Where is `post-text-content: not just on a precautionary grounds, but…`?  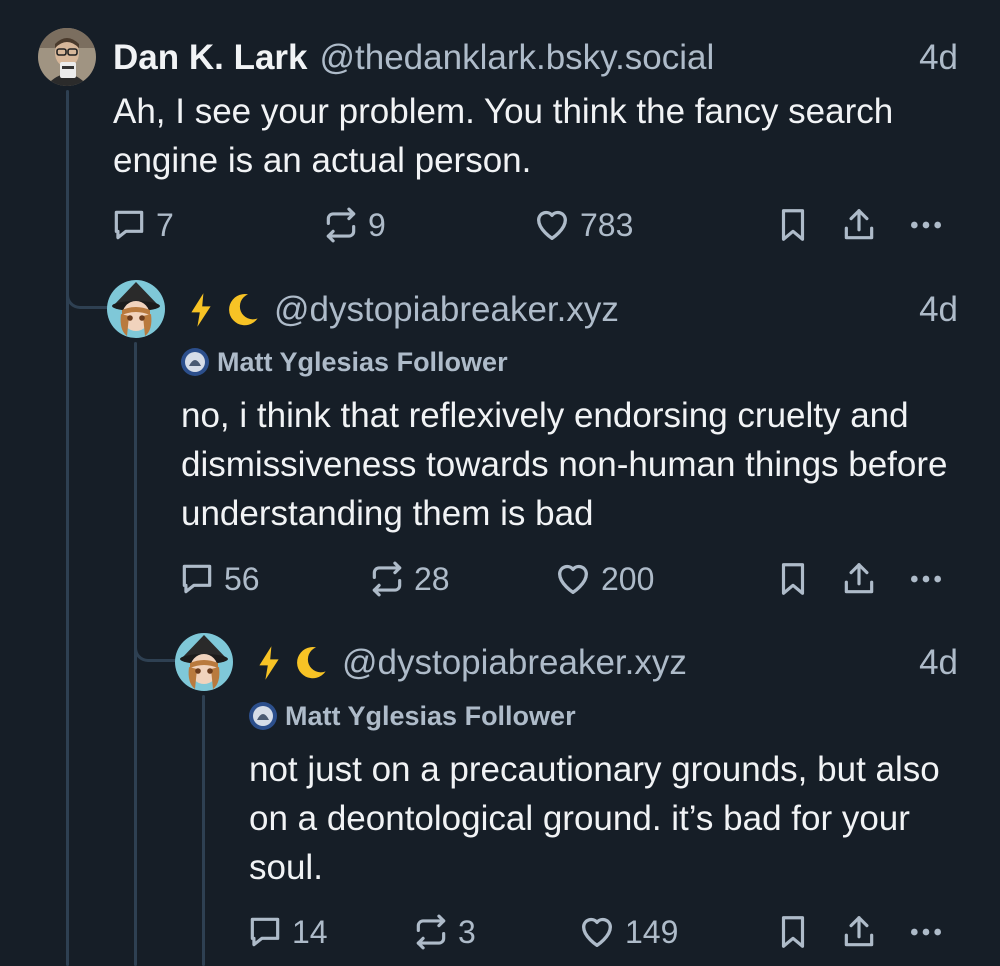
post-text-content: not just on a precautionary grounds, but… is located at coordinates (594, 818).